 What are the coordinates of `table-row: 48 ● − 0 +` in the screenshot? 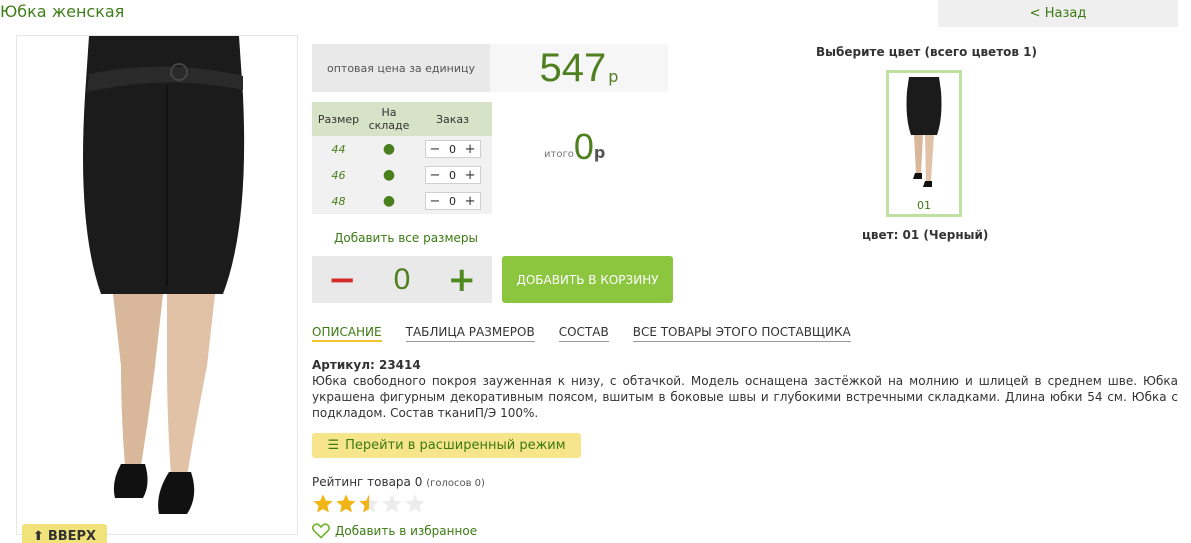 It's located at (402, 201).